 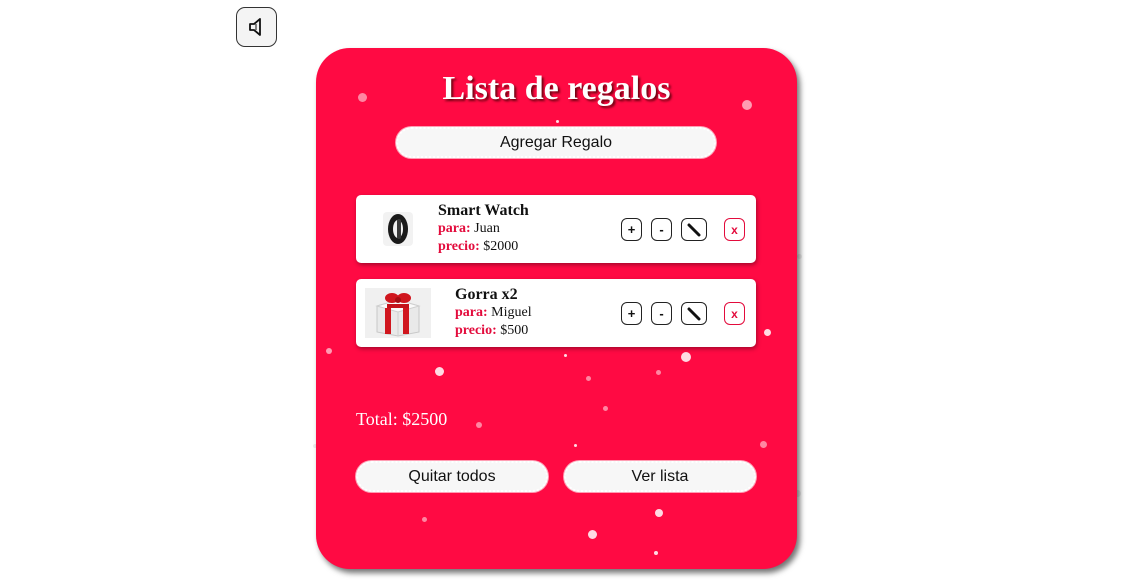 I want to click on view-list-button: Ver lista, so click(x=660, y=476).